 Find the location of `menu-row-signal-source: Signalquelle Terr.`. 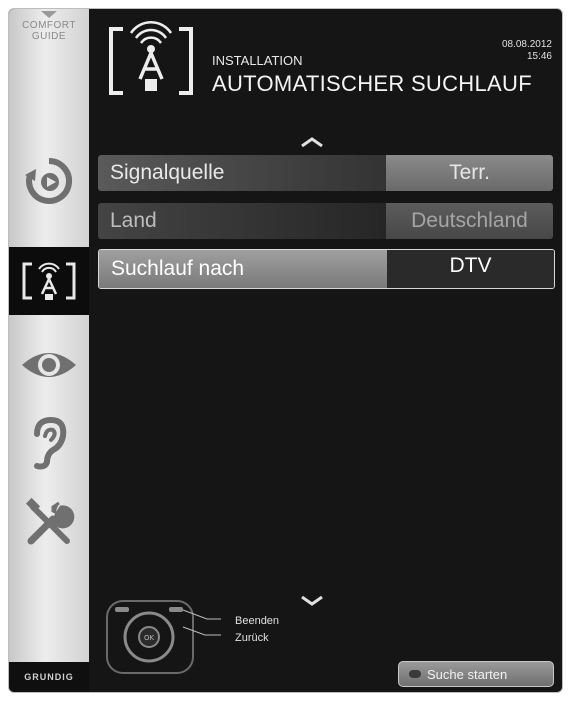

menu-row-signal-source: Signalquelle Terr. is located at coordinates (325, 173).